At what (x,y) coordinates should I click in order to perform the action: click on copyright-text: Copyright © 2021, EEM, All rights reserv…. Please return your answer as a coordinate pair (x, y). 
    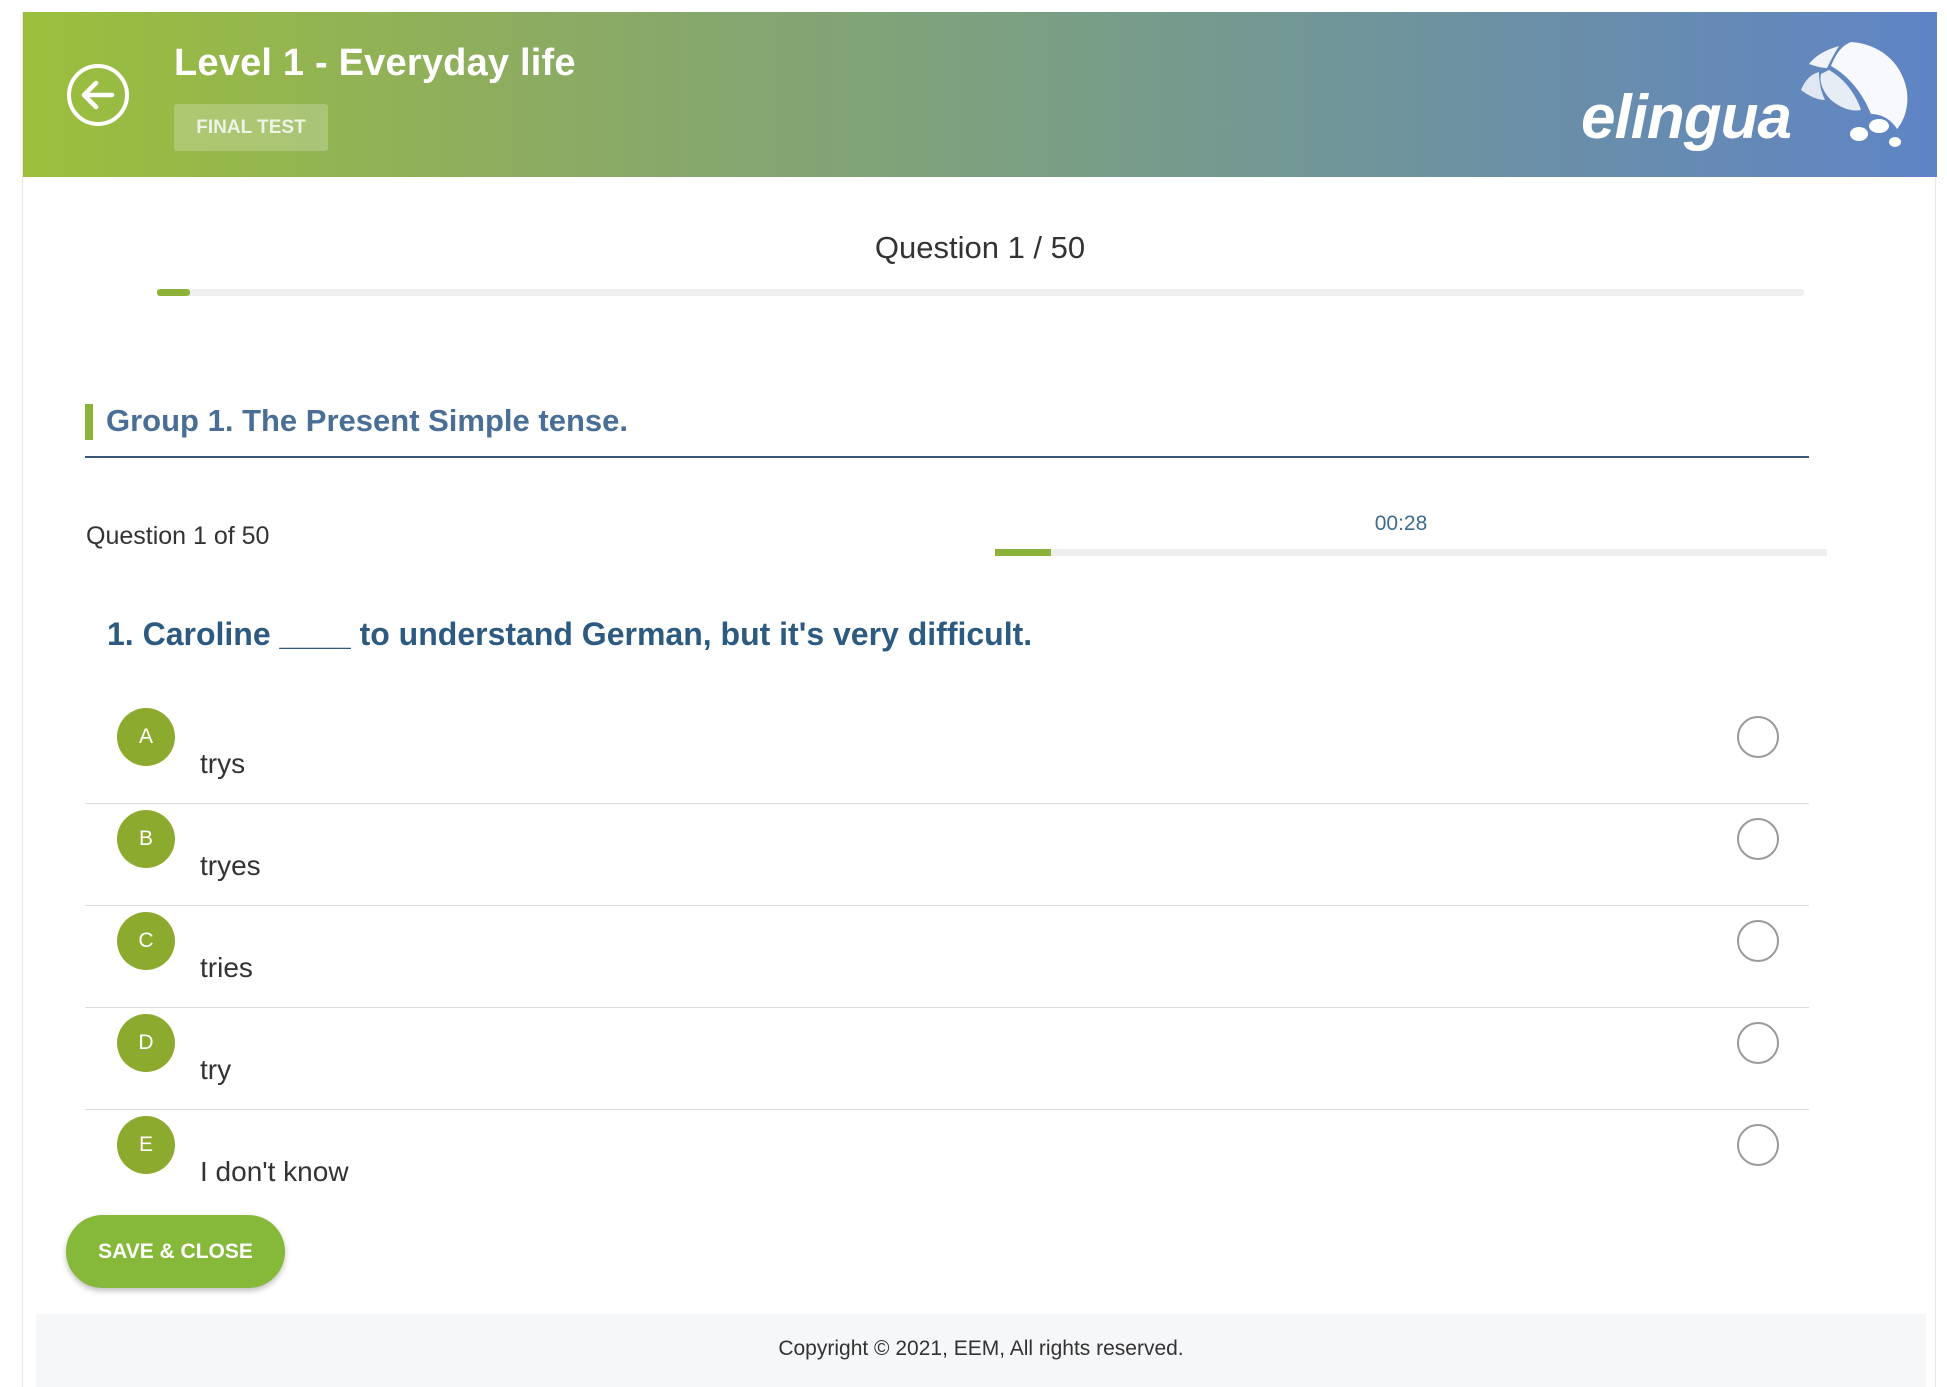
    Looking at the image, I should click on (981, 1348).